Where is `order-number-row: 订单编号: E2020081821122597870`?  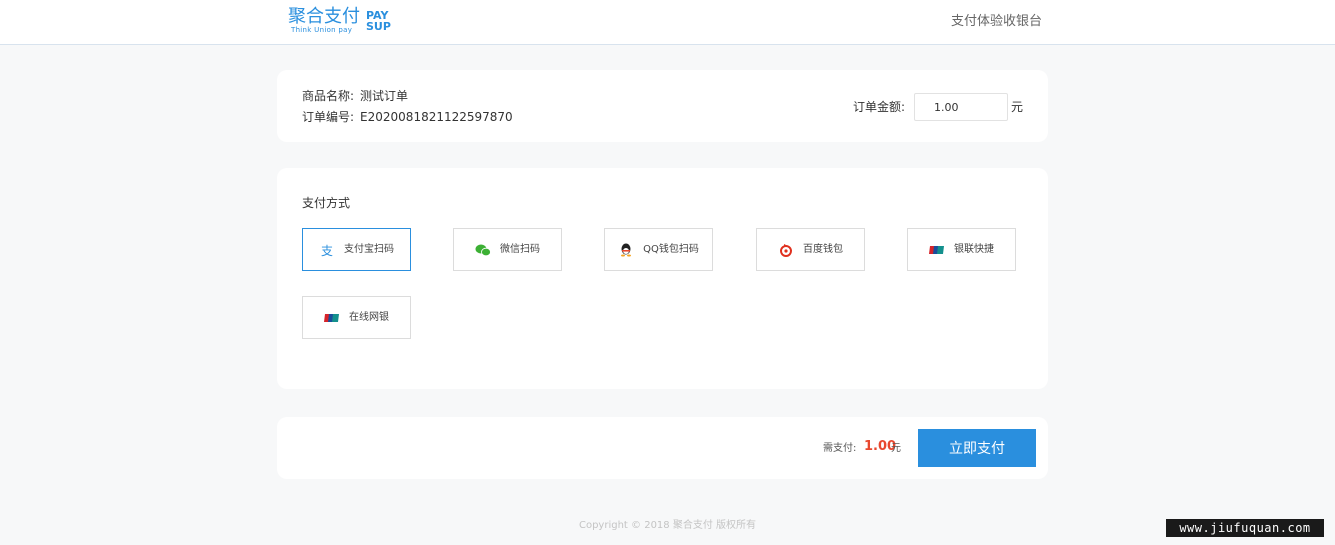
order-number-row: 订单编号: E2020081821122597870 is located at coordinates (407, 117).